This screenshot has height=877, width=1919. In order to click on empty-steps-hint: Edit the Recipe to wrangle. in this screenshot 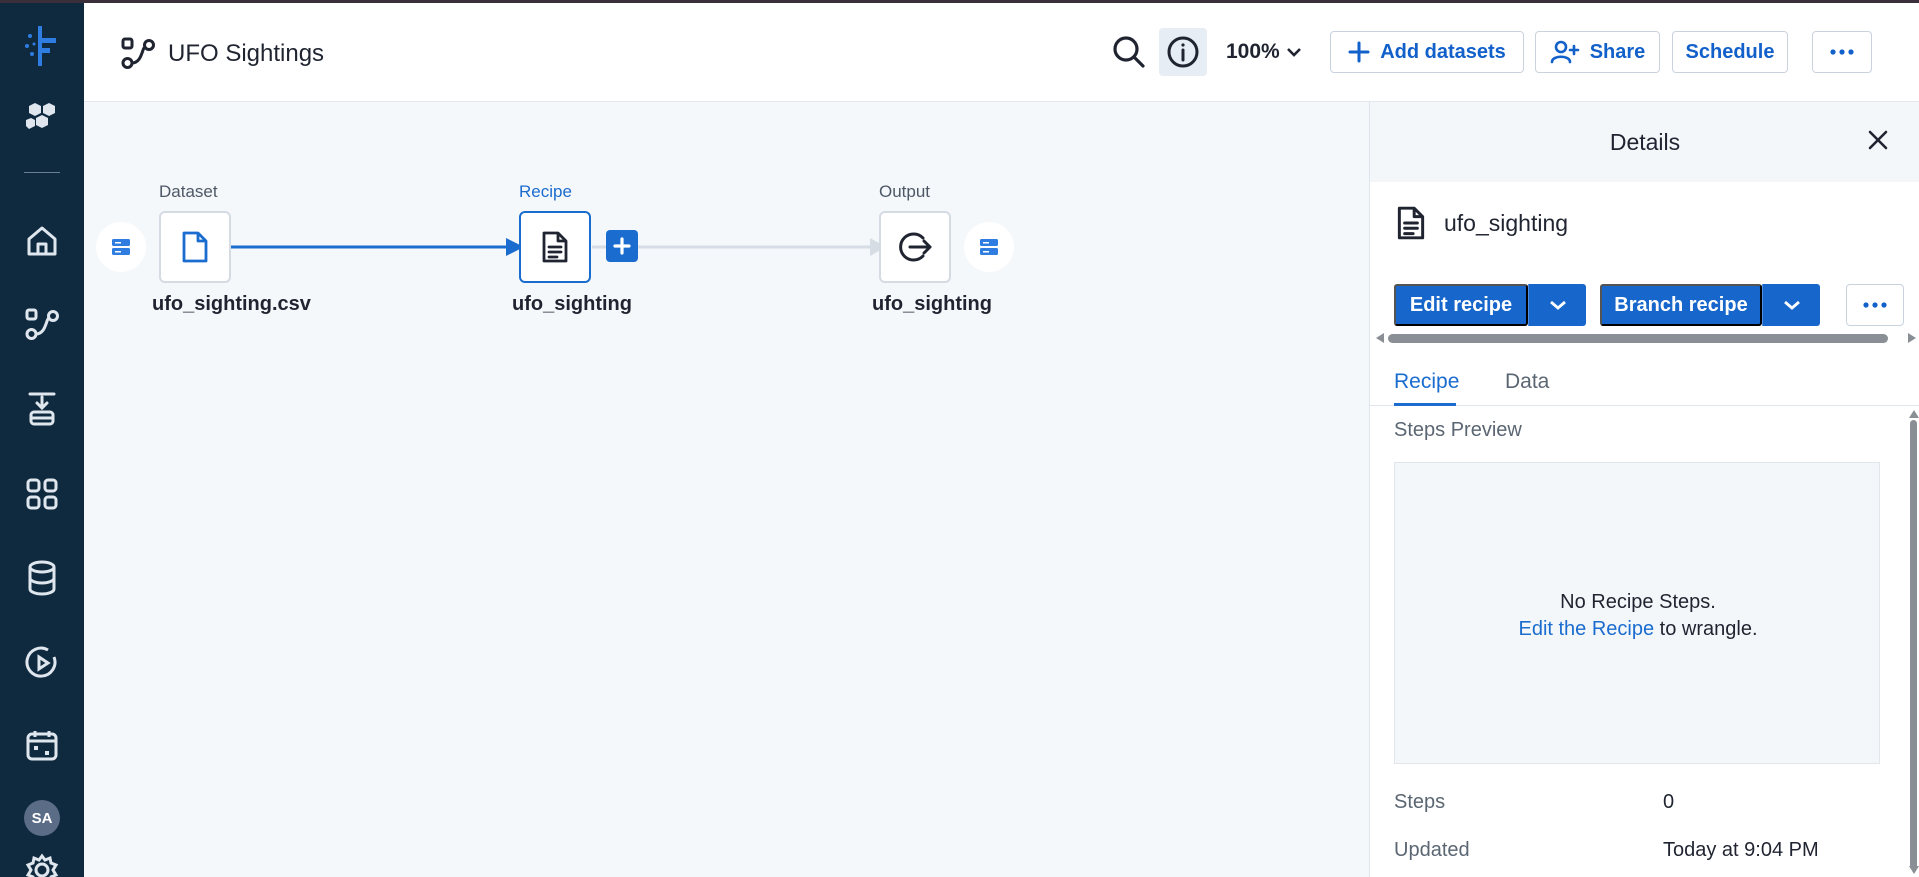, I will do `click(1638, 629)`.